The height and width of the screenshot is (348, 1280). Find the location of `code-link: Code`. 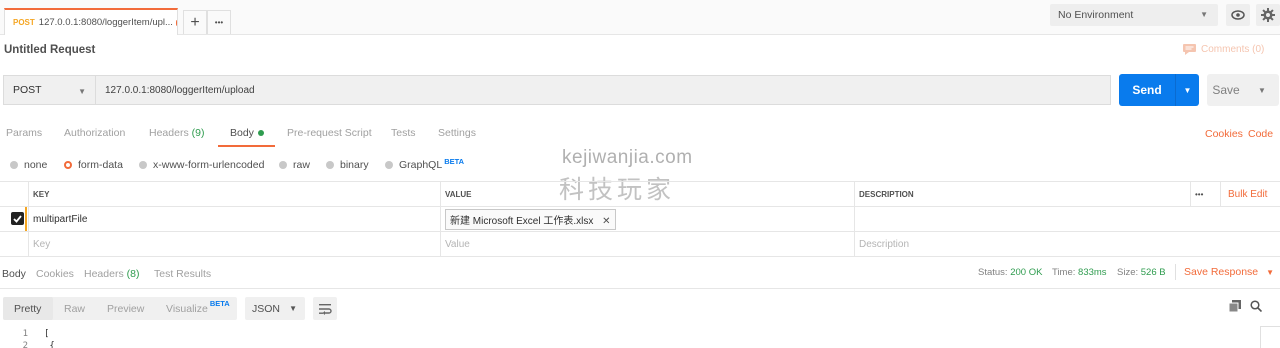

code-link: Code is located at coordinates (1260, 134).